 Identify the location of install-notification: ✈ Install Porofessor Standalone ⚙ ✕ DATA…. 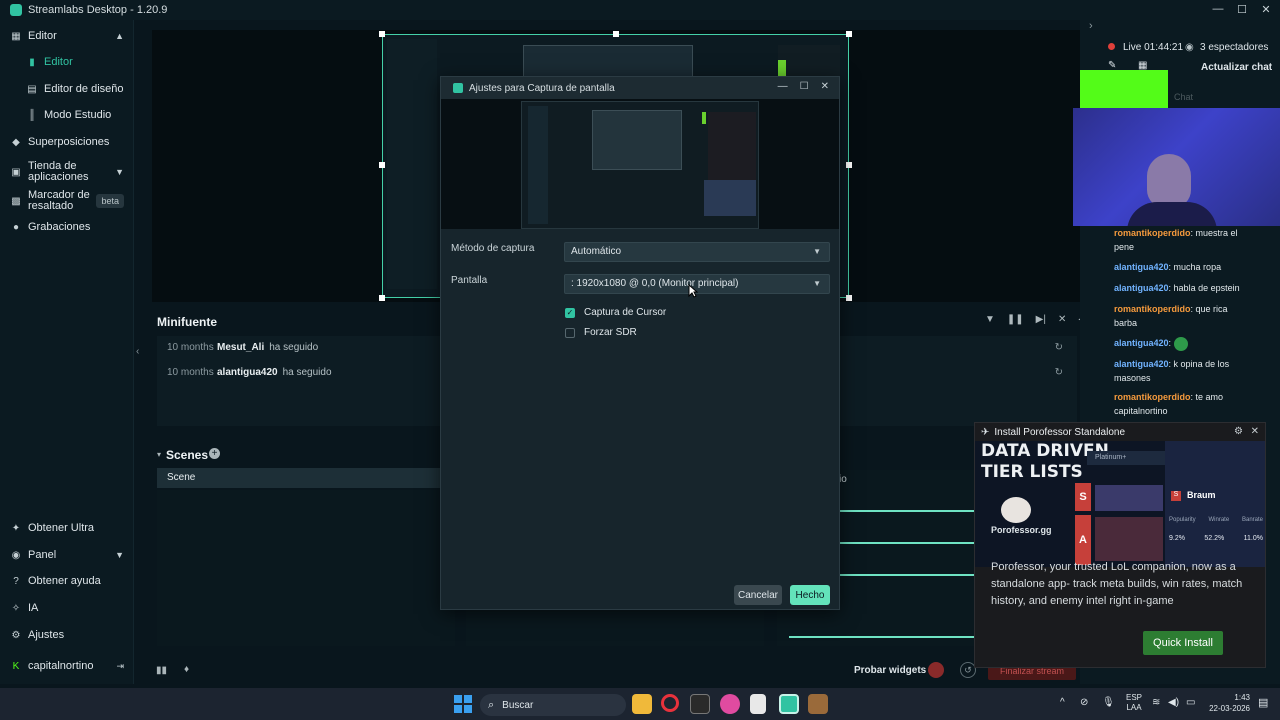
(1120, 545).